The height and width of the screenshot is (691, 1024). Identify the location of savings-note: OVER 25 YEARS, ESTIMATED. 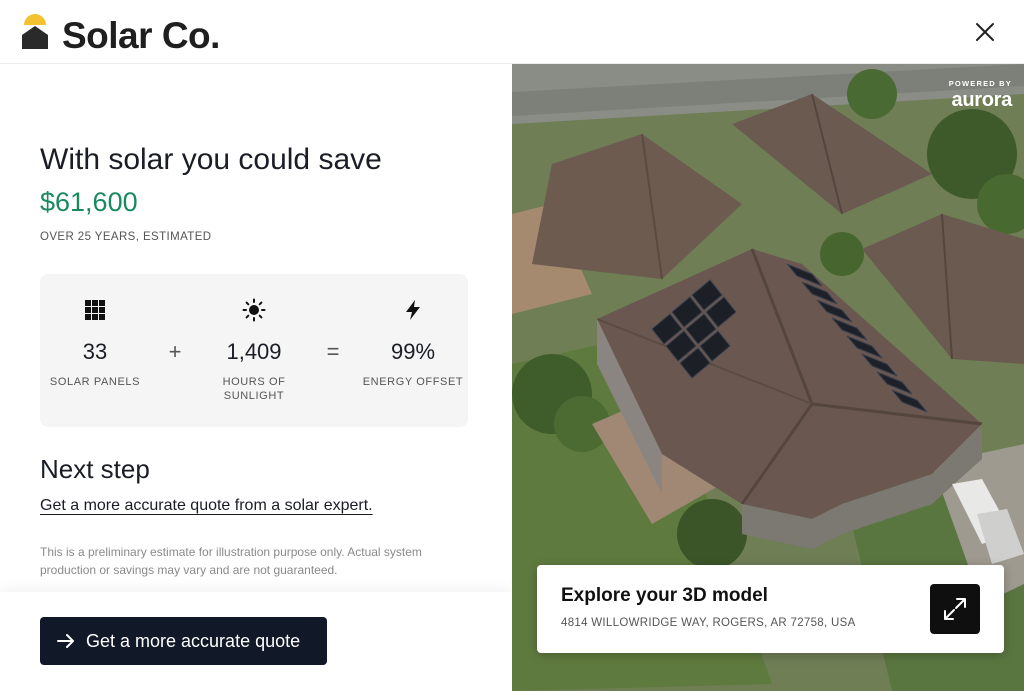
(126, 237).